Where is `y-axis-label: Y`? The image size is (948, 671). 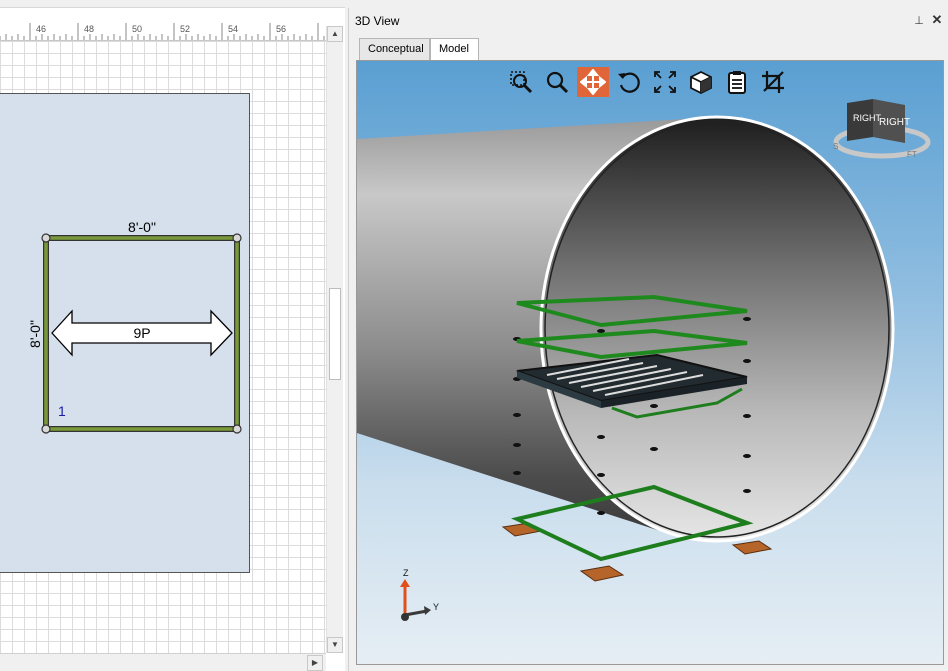 y-axis-label: Y is located at coordinates (436, 607).